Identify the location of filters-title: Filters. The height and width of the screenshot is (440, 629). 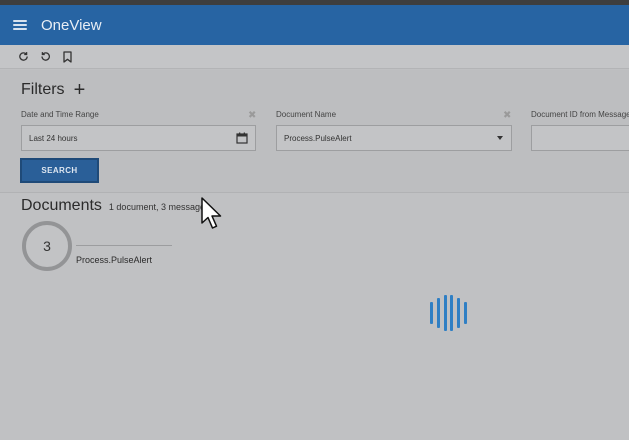
(43, 89).